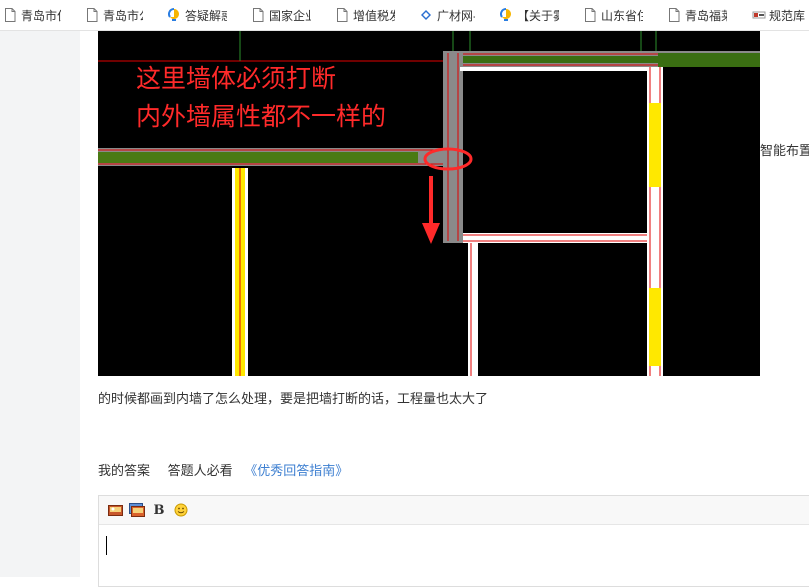  I want to click on bookmark-item: 国家企业, so click(283, 15).